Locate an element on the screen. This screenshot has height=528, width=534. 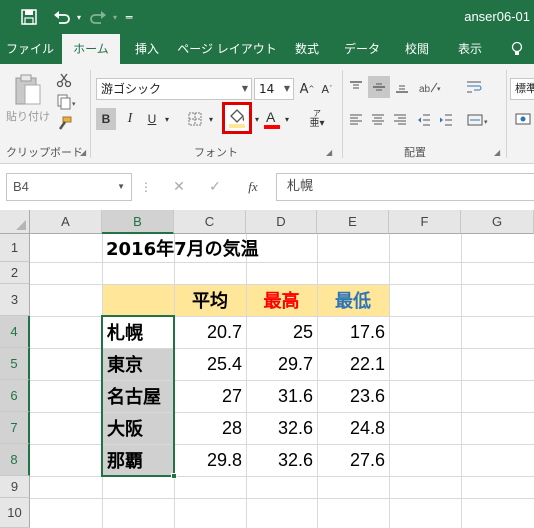
row-header-7: 7 is located at coordinates (15, 428).